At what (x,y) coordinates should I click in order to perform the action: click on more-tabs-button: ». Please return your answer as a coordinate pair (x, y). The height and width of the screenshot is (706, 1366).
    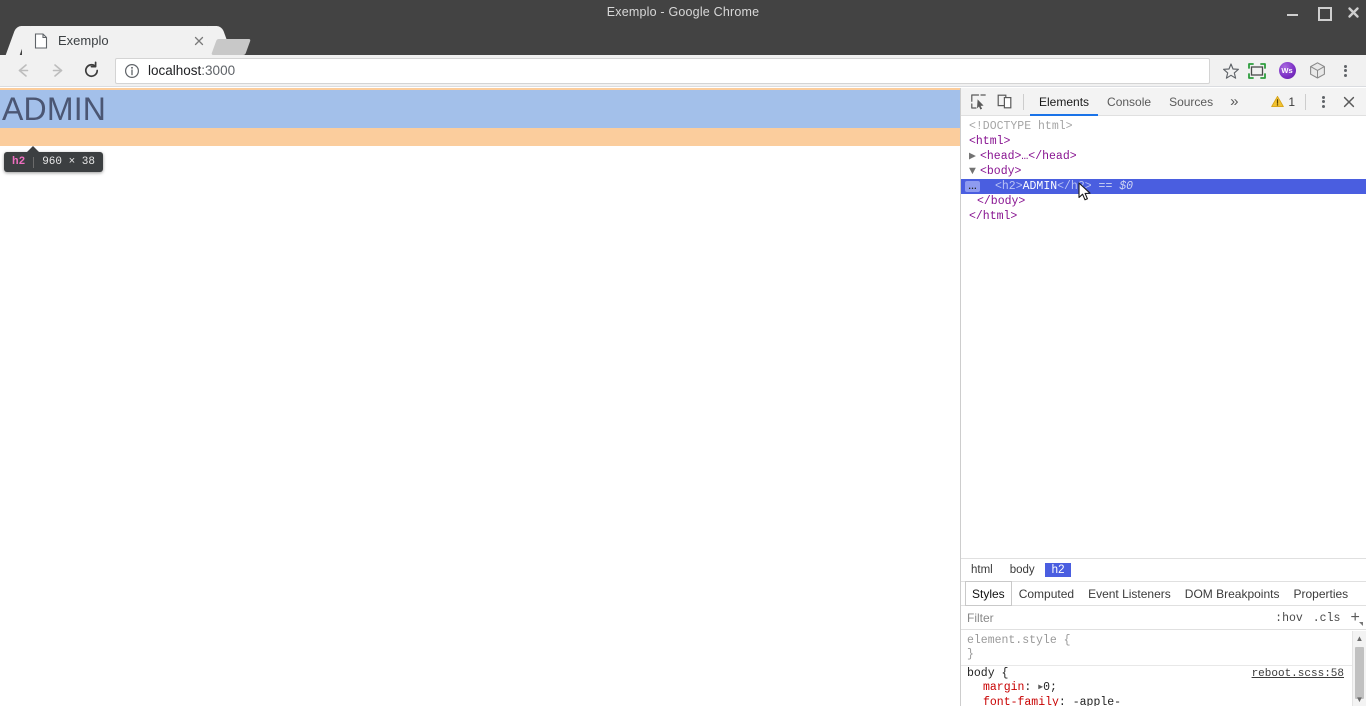
    Looking at the image, I should click on (1234, 101).